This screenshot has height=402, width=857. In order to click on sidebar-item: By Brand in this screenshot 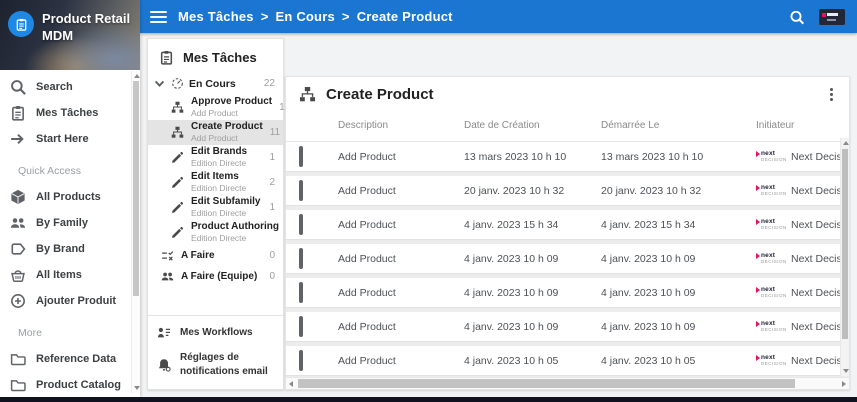, I will do `click(70, 249)`.